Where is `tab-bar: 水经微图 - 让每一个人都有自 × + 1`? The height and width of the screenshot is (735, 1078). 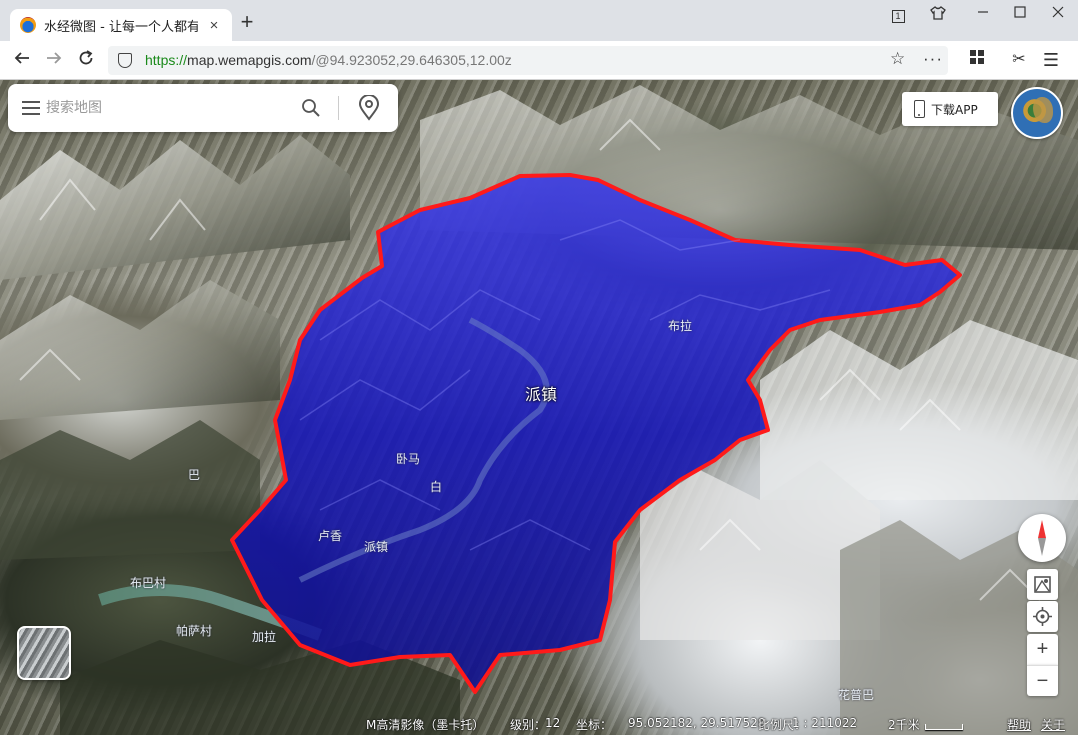 tab-bar: 水经微图 - 让每一个人都有自 × + 1 is located at coordinates (539, 20).